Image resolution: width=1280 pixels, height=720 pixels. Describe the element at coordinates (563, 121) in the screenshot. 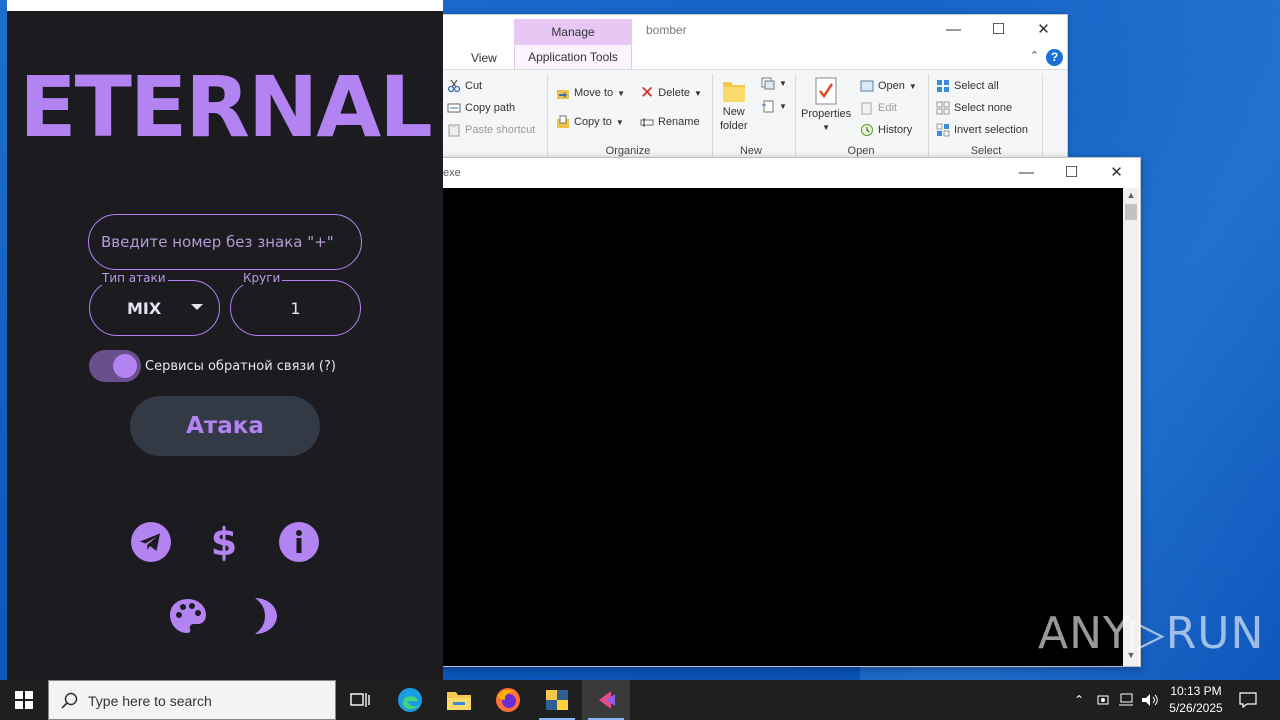

I see `copy-to-icon` at that location.